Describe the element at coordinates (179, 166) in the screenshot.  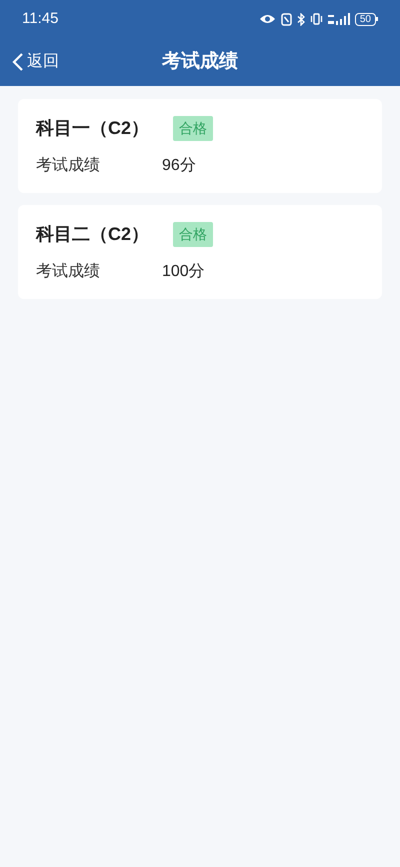
I see `score-value: 96分` at that location.